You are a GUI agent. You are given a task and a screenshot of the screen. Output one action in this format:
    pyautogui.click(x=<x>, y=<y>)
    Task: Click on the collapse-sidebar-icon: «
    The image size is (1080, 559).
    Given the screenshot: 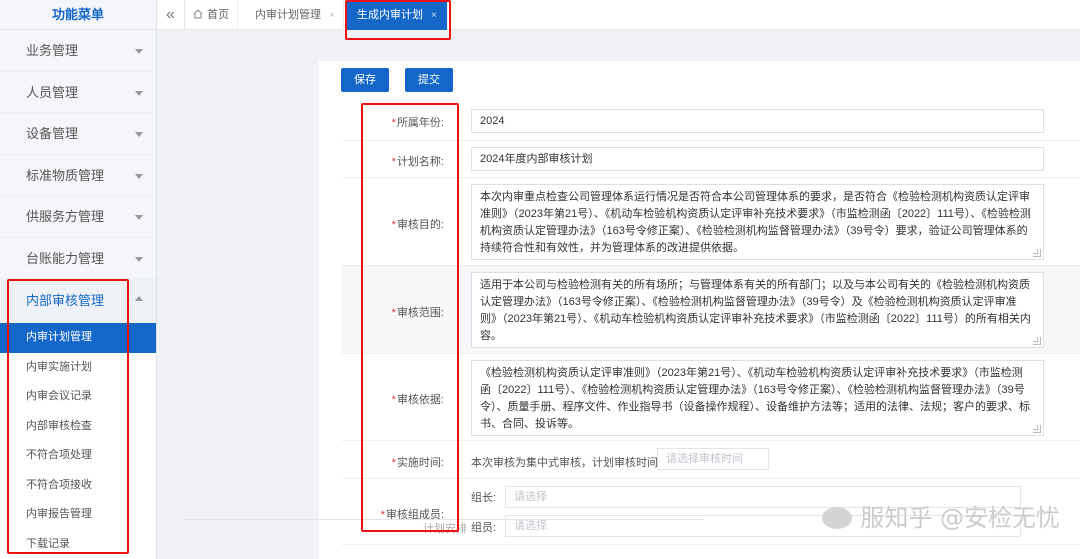 What is the action you would take?
    pyautogui.click(x=171, y=15)
    